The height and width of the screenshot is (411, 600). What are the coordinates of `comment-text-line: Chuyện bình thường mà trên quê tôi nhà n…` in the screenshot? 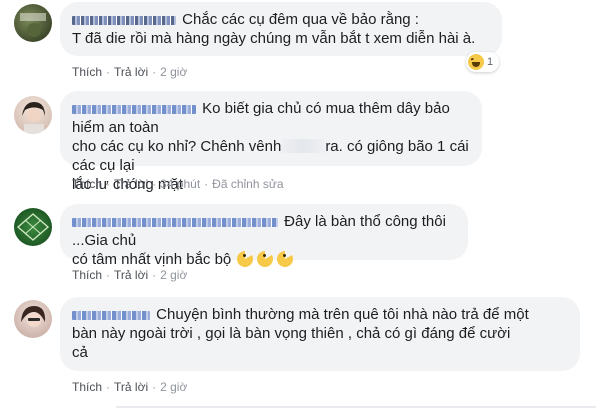 It's located at (320, 314).